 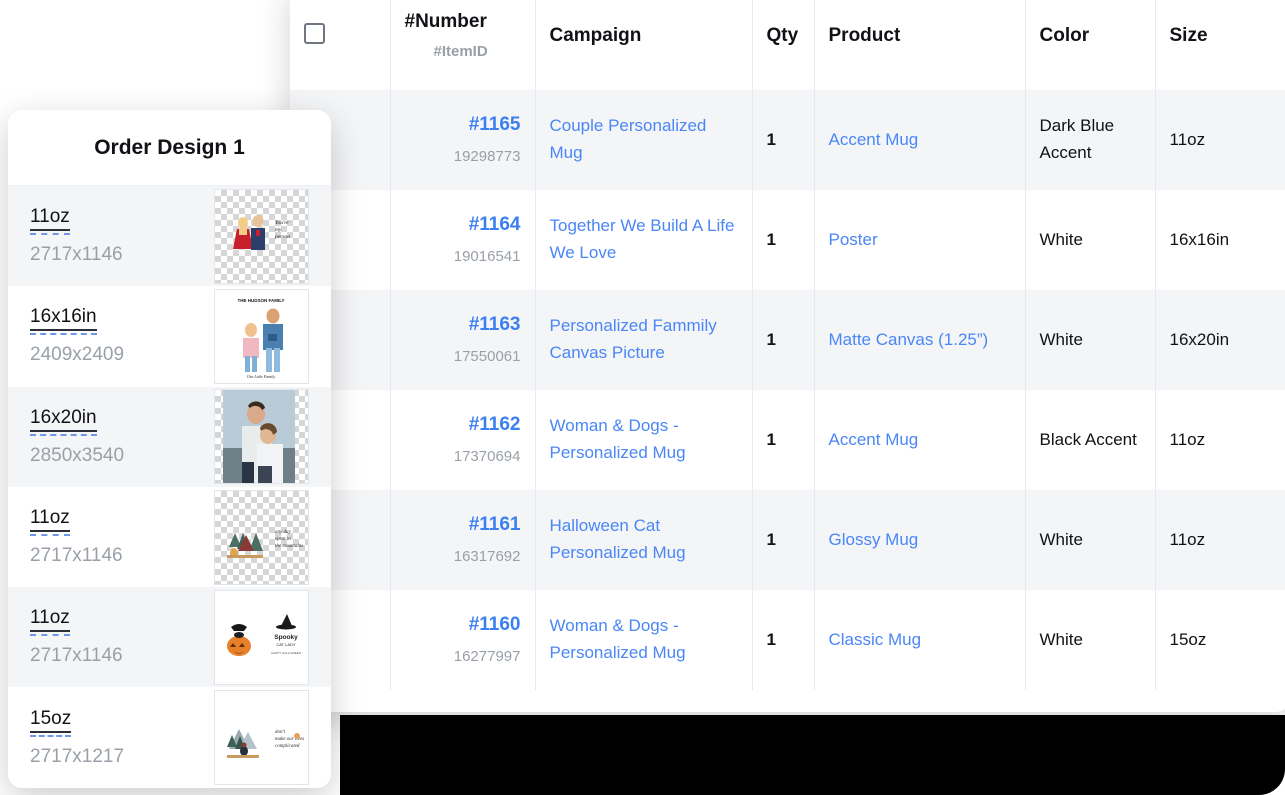 What do you see at coordinates (169, 436) in the screenshot?
I see `design-list-item: 16x20in 2850x3540` at bounding box center [169, 436].